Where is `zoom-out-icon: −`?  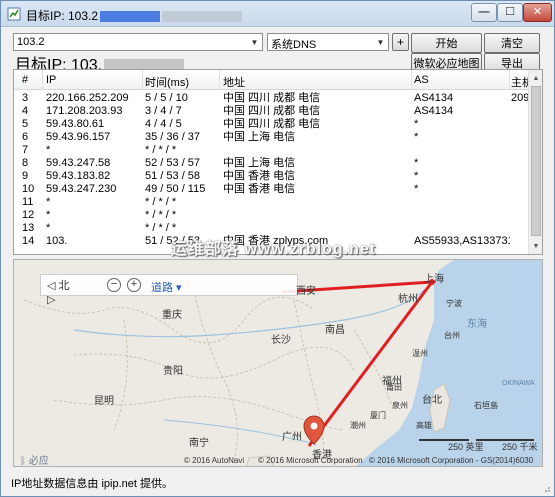
zoom-out-icon: − is located at coordinates (114, 285).